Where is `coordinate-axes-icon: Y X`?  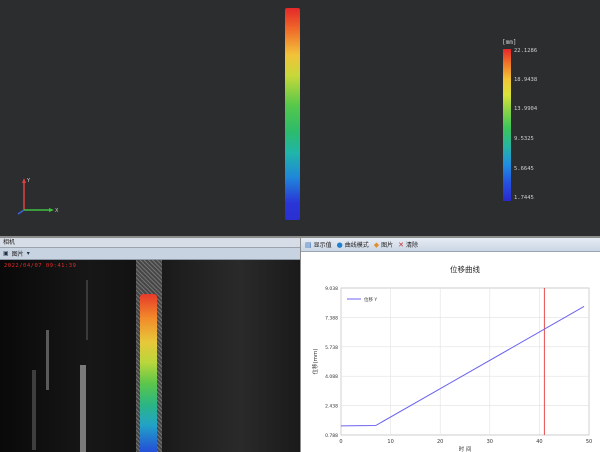 coordinate-axes-icon: Y X is located at coordinates (38, 196).